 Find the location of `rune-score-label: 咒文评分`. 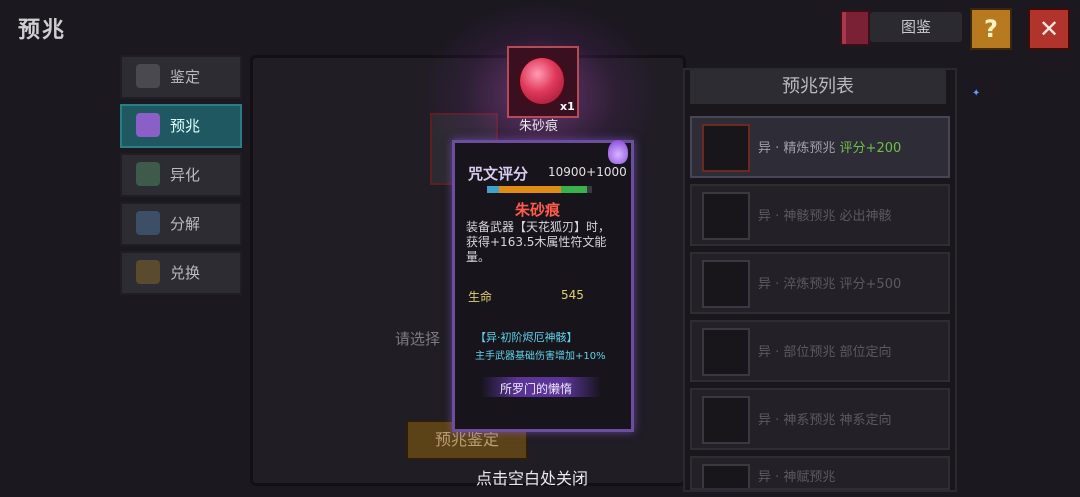

rune-score-label: 咒文评分 is located at coordinates (498, 174).